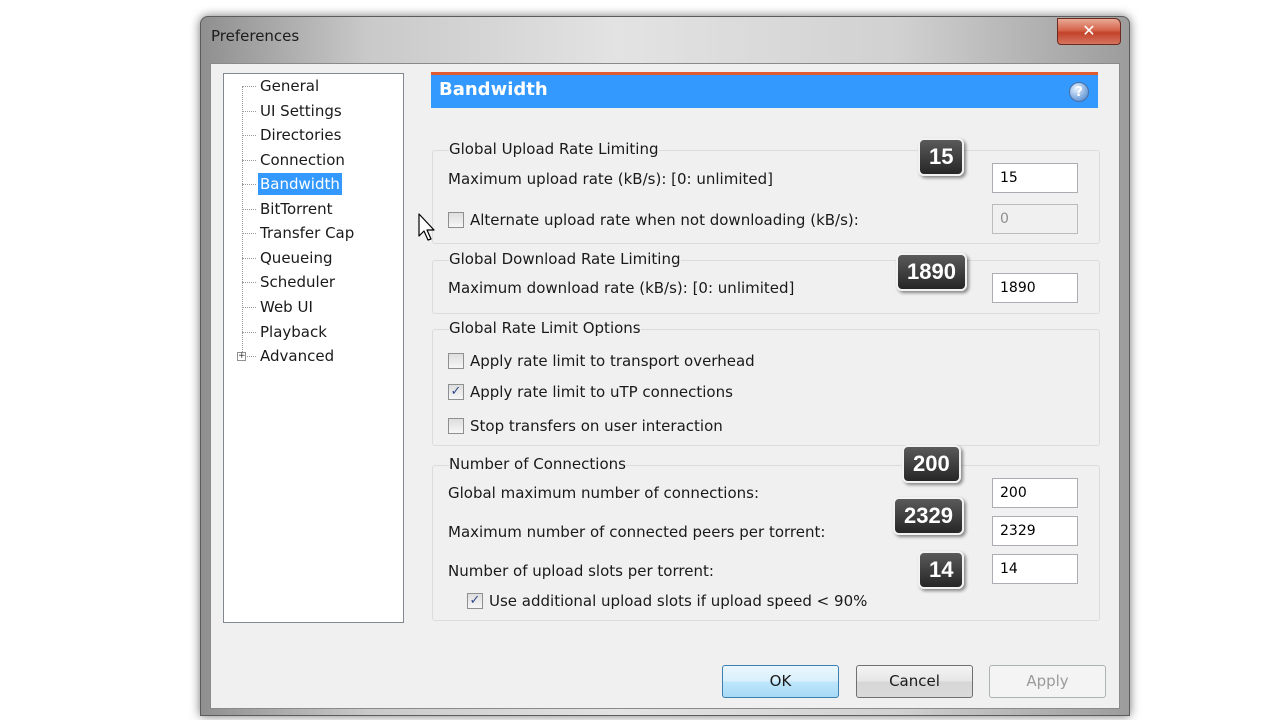 Image resolution: width=1280 pixels, height=720 pixels. I want to click on tree-item-bandwidth: Bandwidth, so click(300, 184).